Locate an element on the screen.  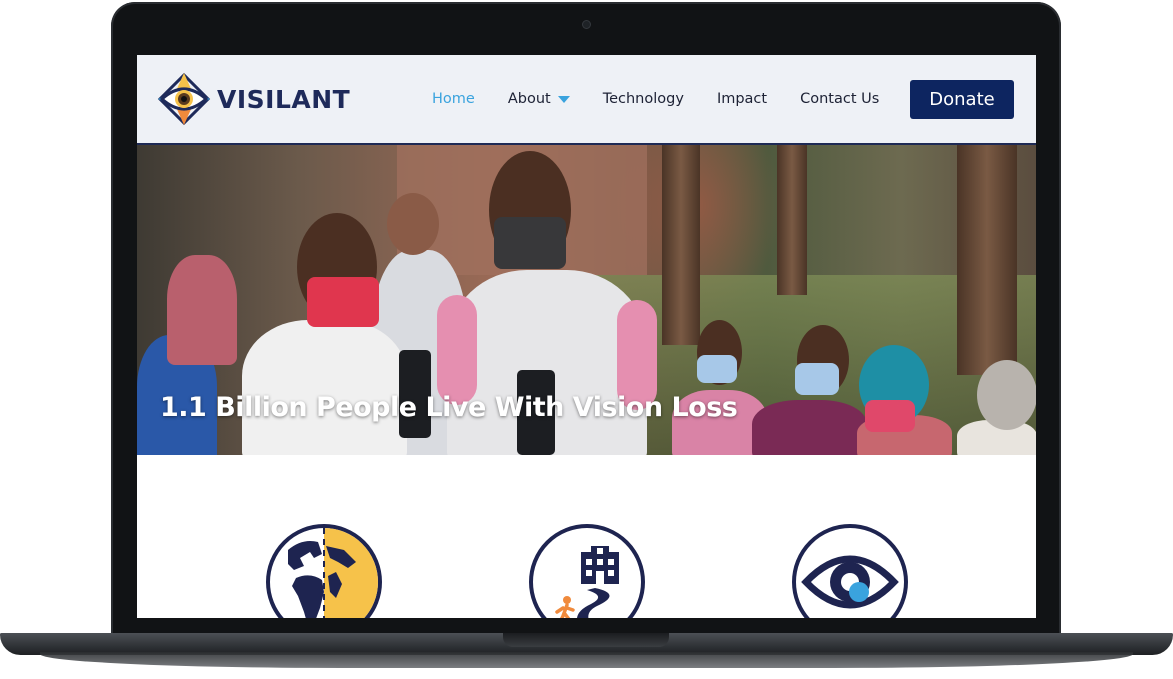
visilant-eye-logo-icon is located at coordinates (184, 99).